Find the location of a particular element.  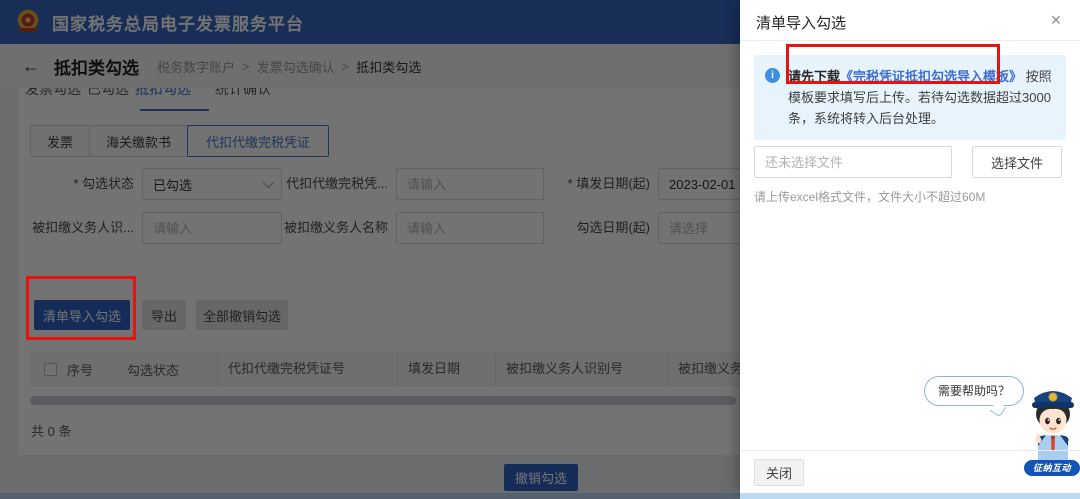

drawer-title: 清单导入勾选 is located at coordinates (801, 23).